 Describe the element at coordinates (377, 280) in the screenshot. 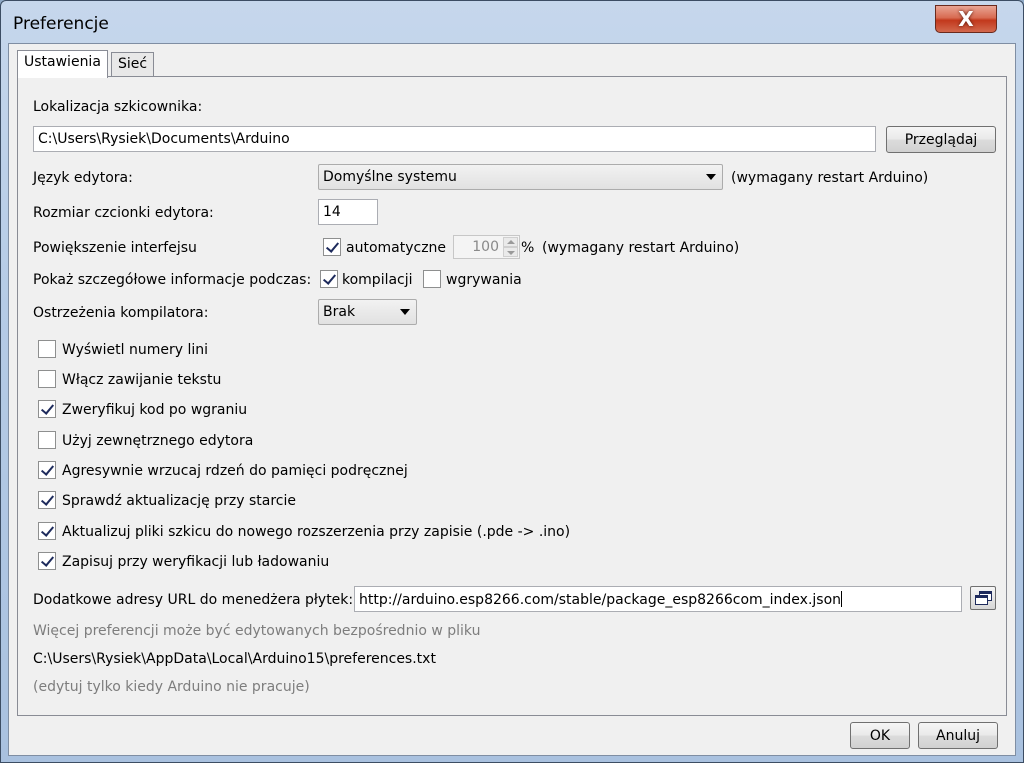

I see `verbose-compile-label: kompilacji` at that location.